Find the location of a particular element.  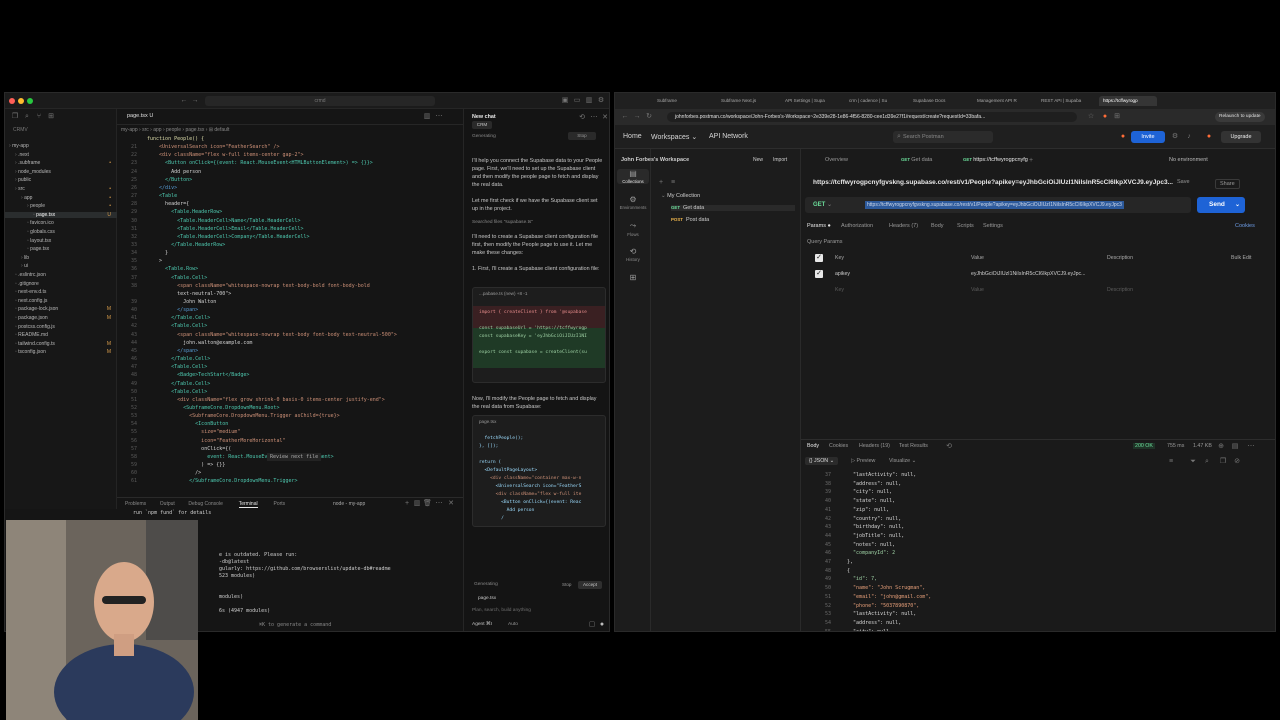

extensions-icon: ⊞ is located at coordinates (1117, 117).